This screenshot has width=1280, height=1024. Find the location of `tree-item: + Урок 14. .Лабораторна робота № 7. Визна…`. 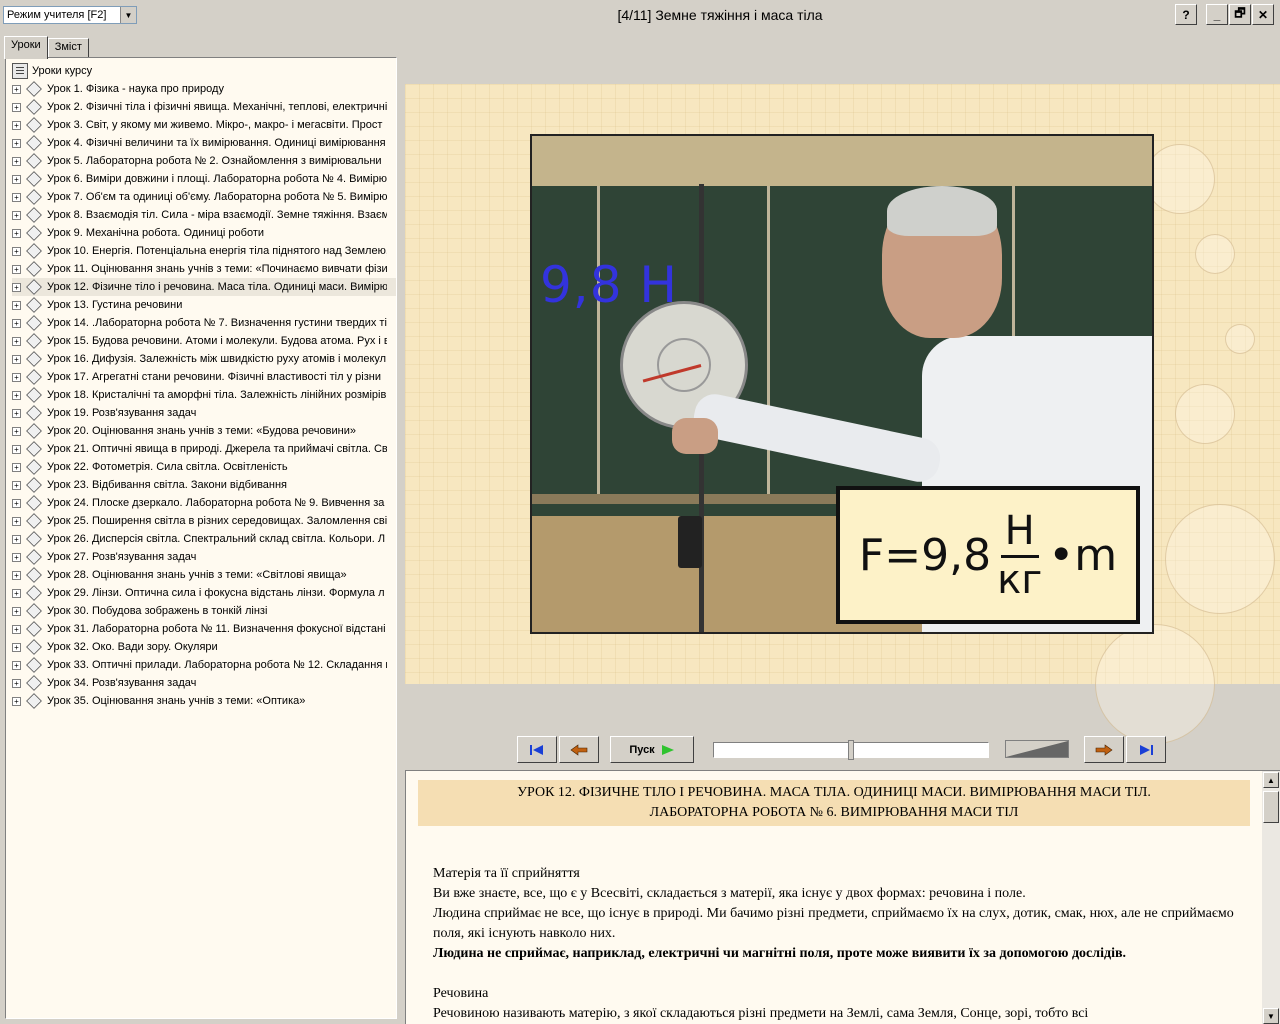

tree-item: + Урок 14. .Лабораторна робота № 7. Визна… is located at coordinates (204, 323).